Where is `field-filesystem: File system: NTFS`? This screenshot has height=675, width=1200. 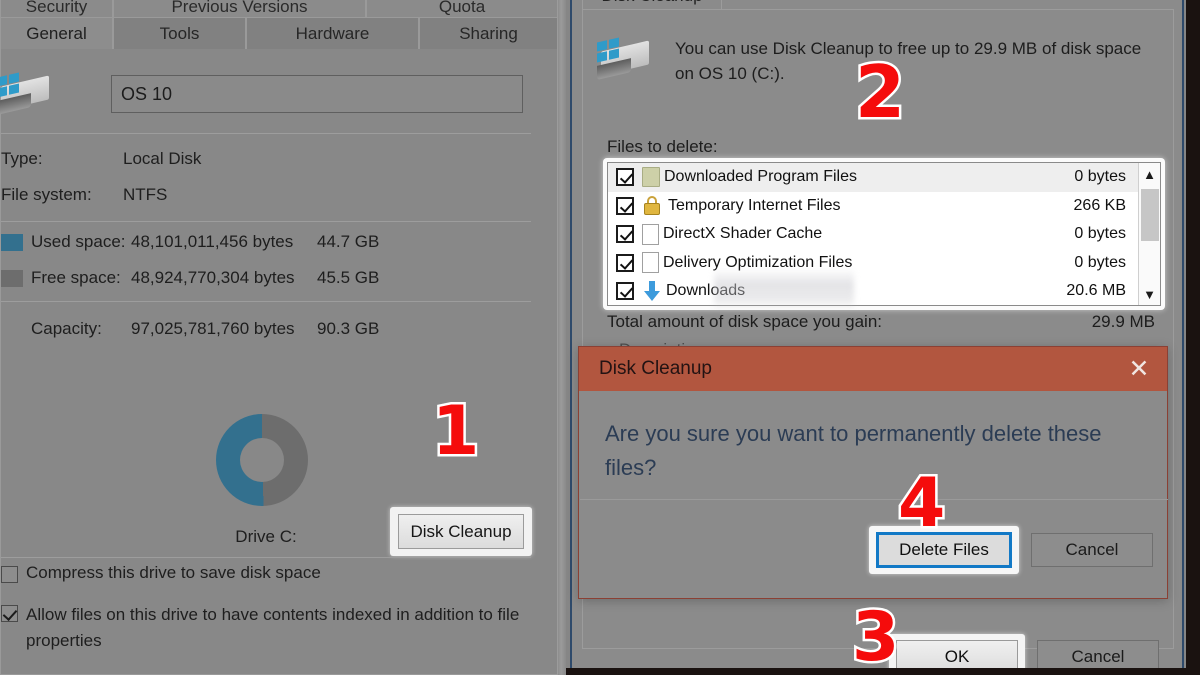 field-filesystem: File system: NTFS is located at coordinates (271, 195).